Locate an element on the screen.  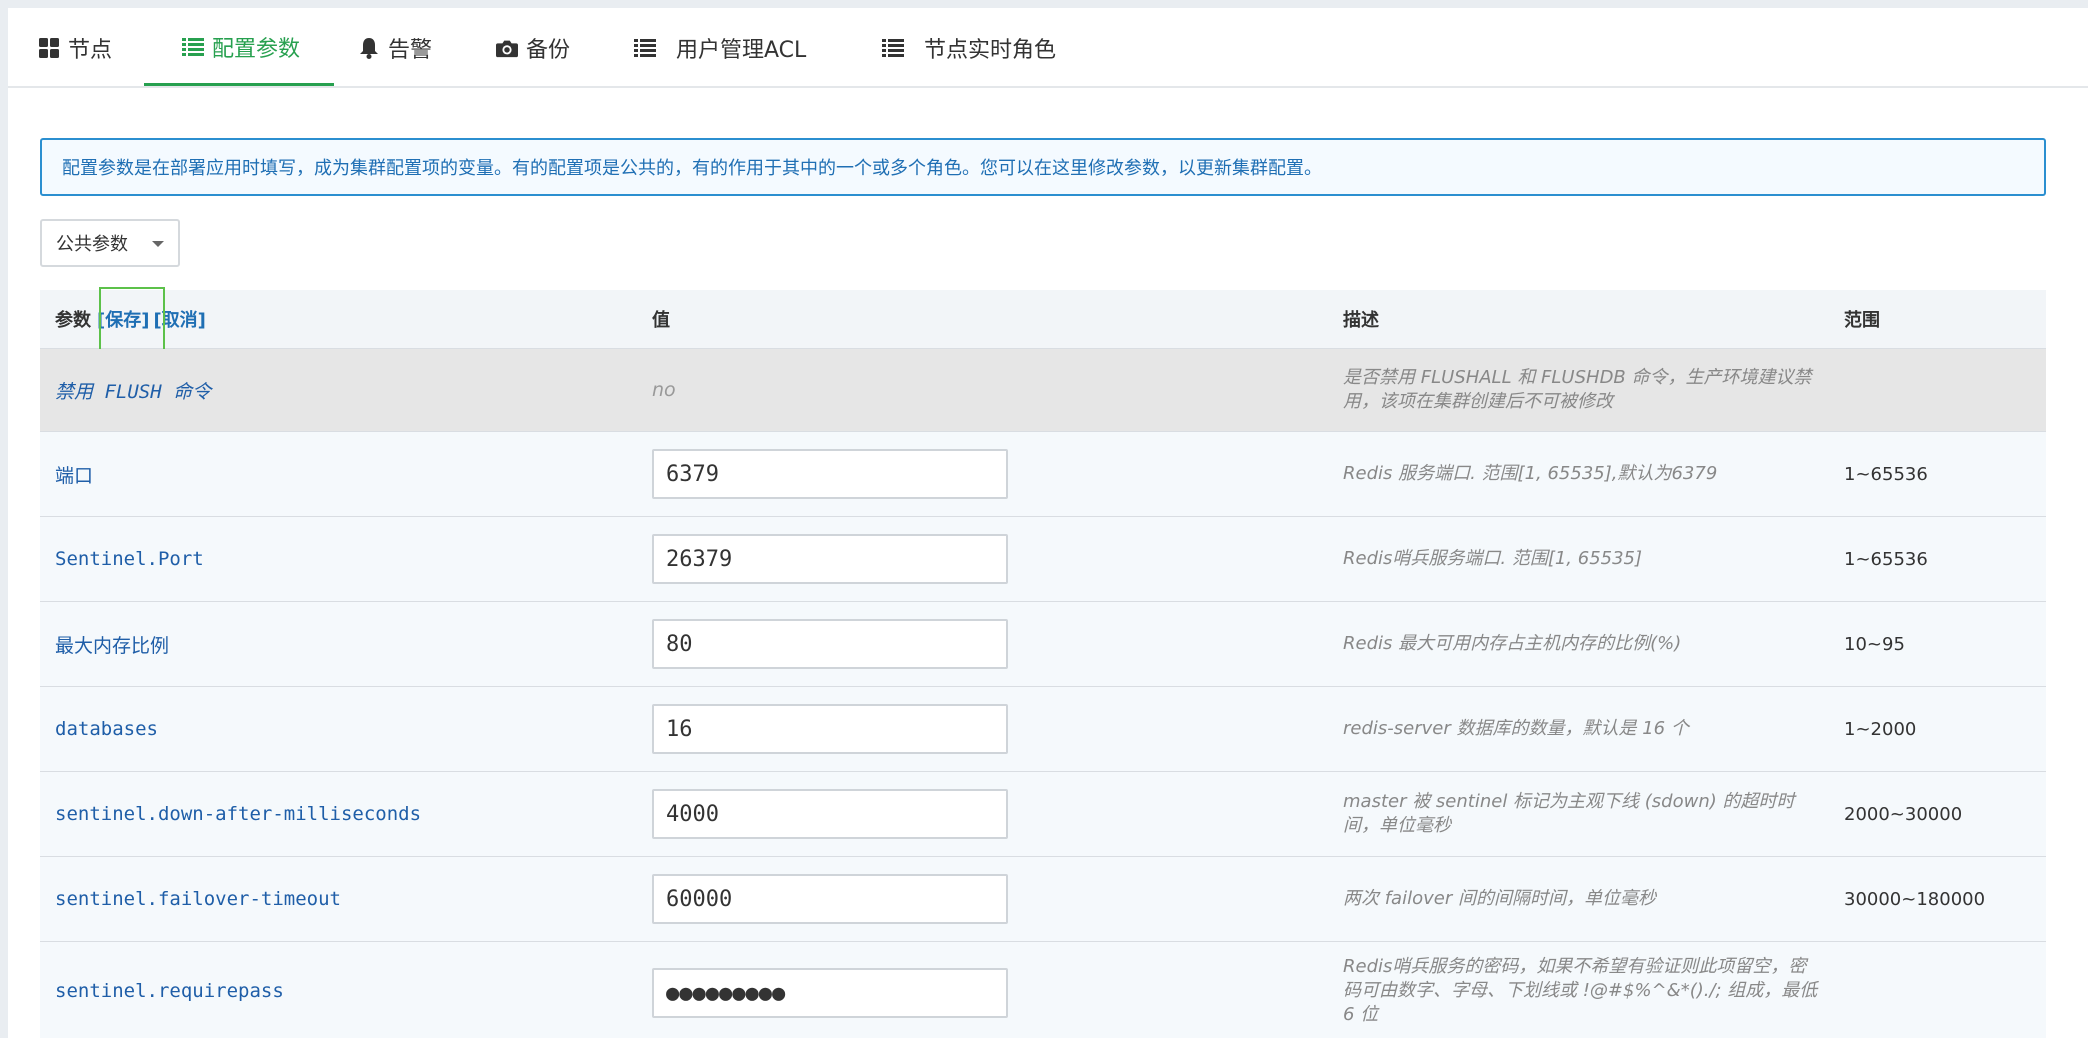
tab-alarm: 告警 is located at coordinates (395, 47).